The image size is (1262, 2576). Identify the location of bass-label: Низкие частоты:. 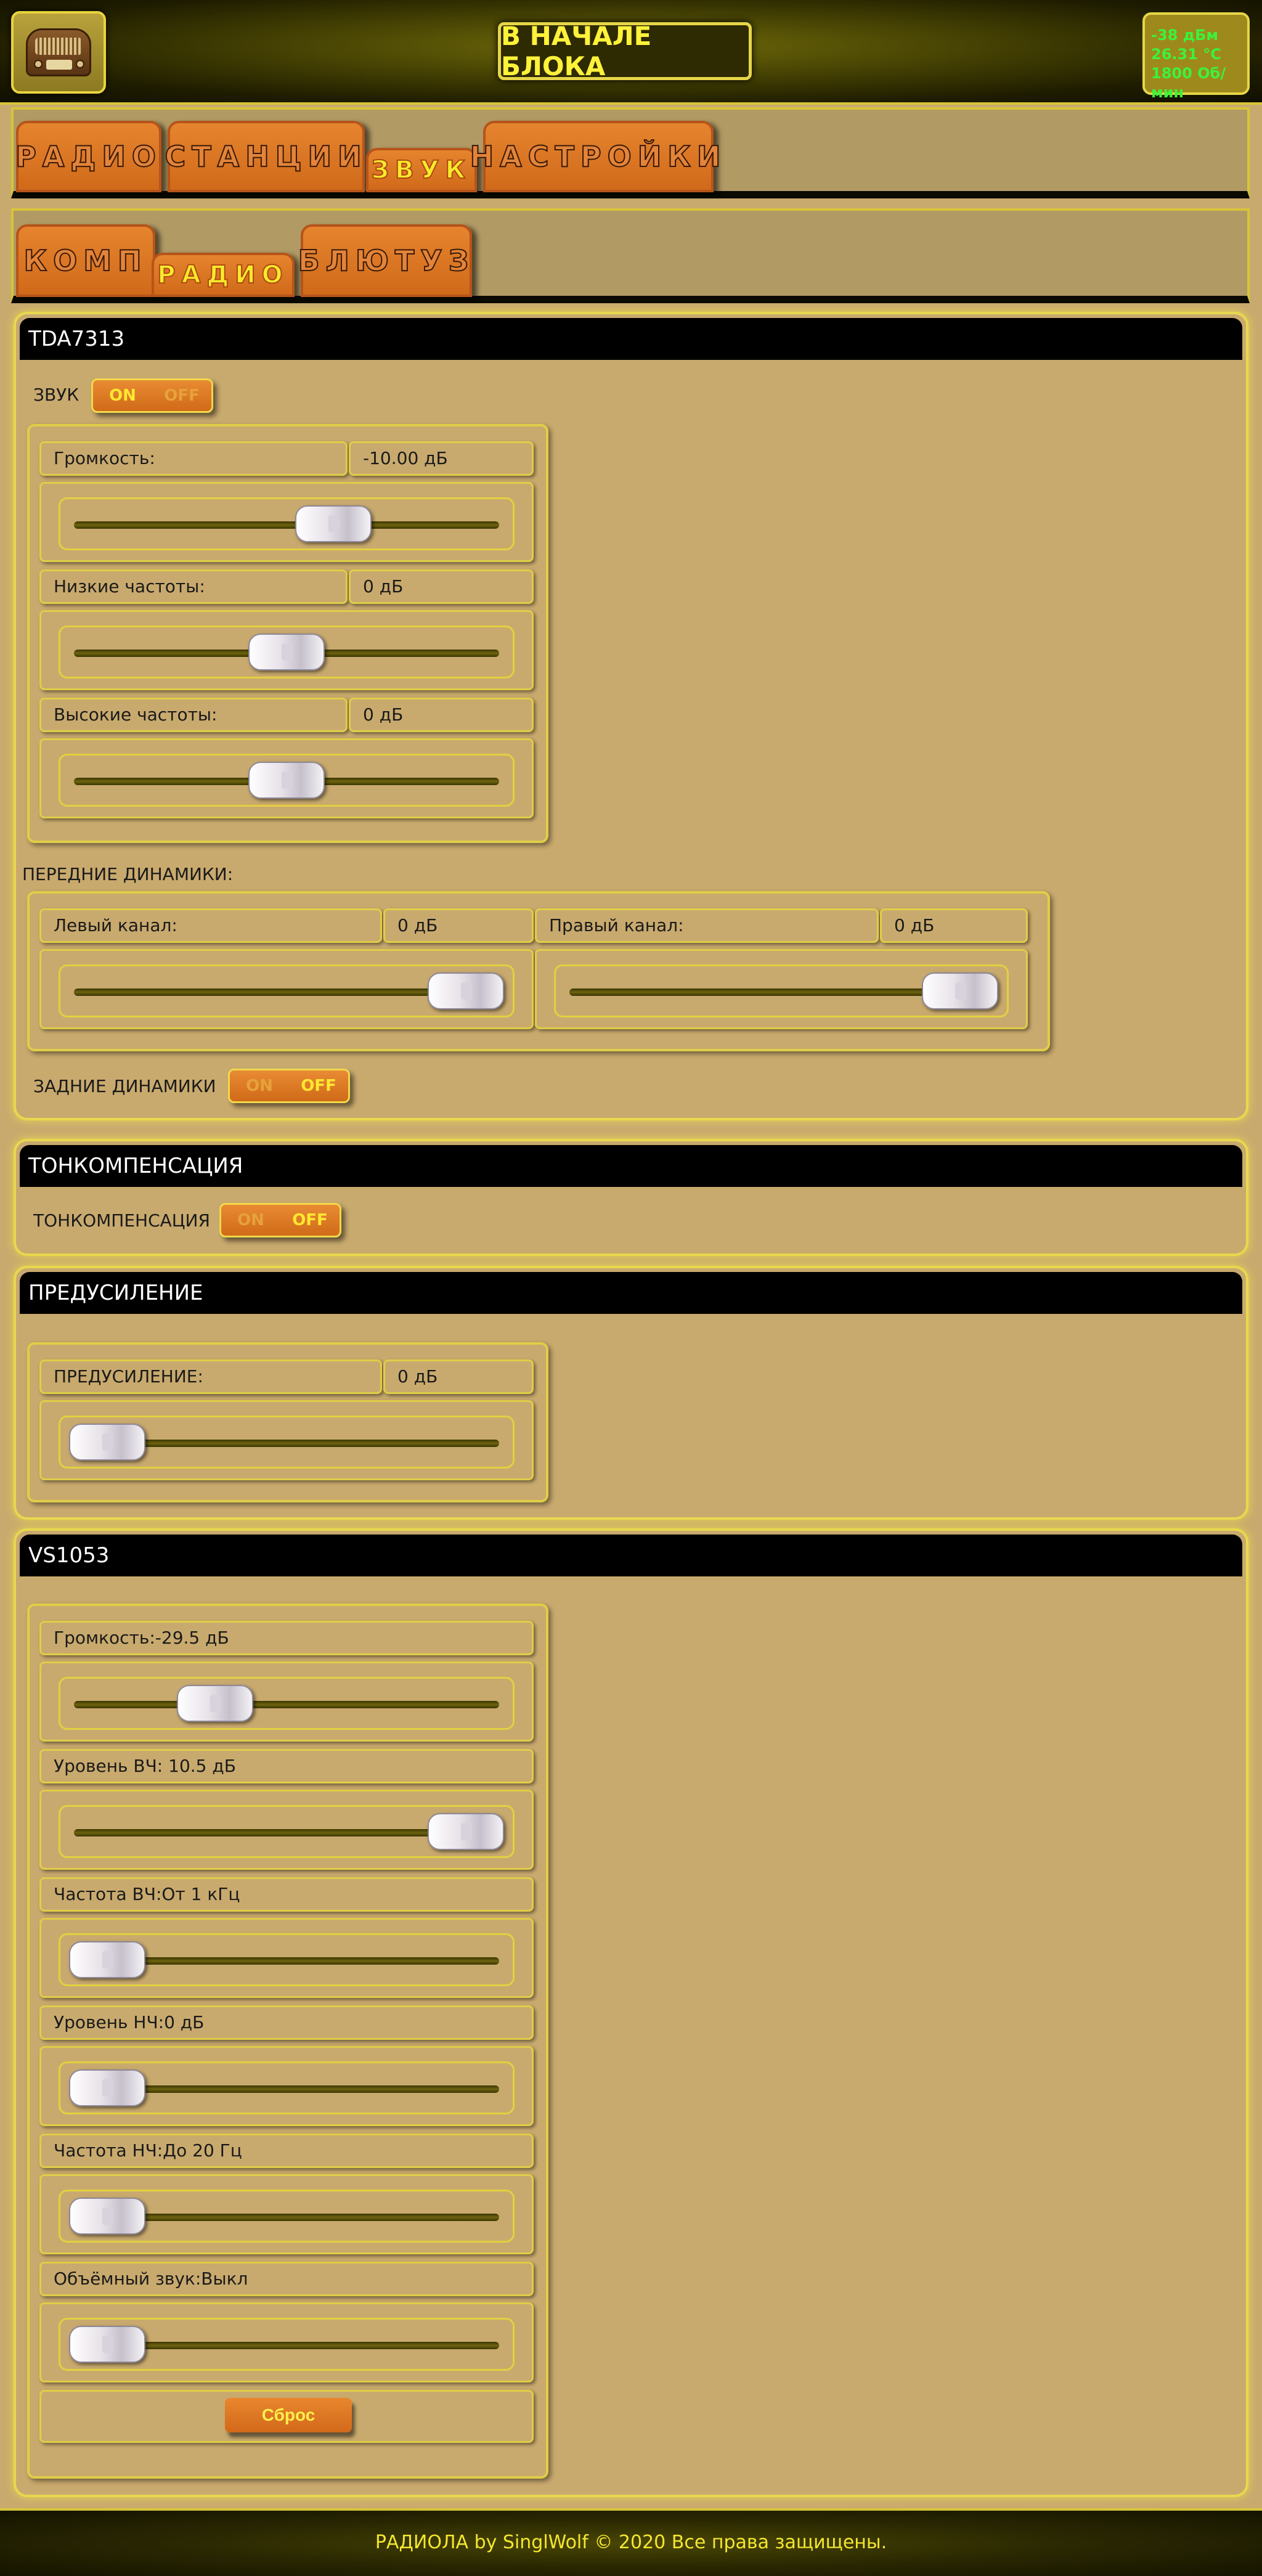
(193, 586).